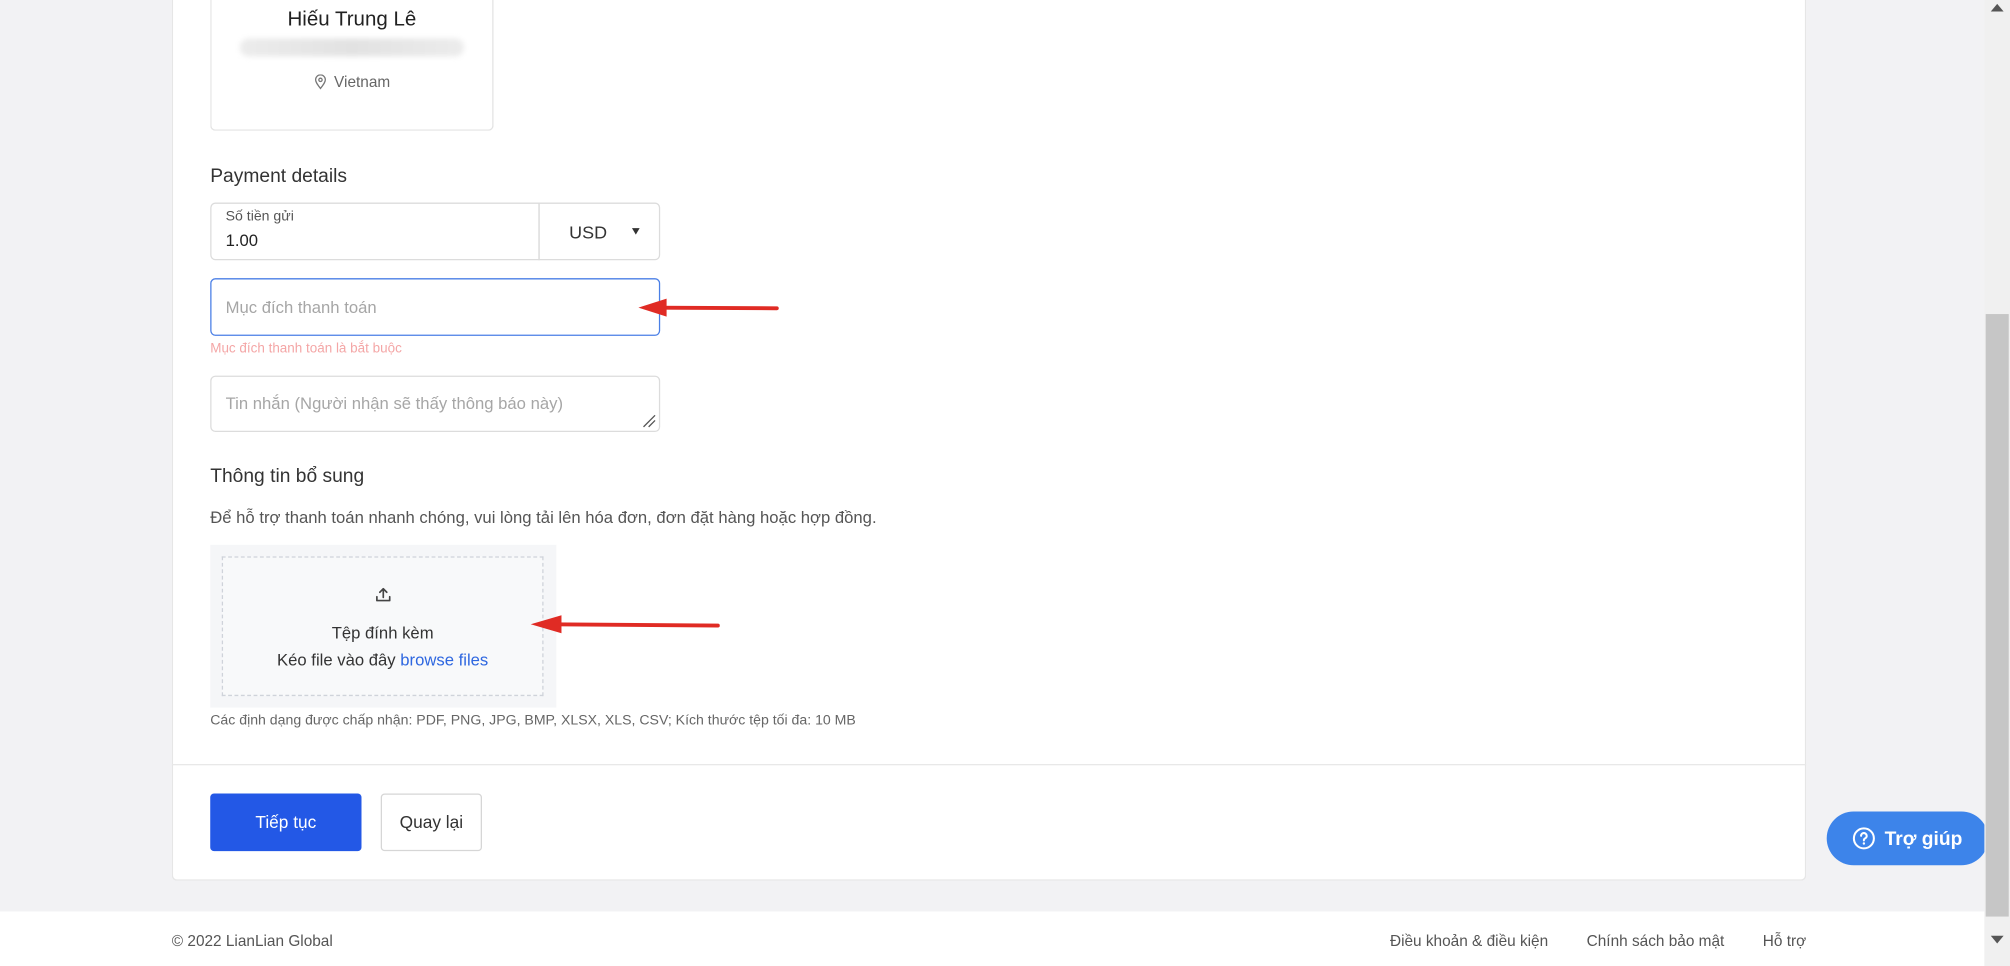 The width and height of the screenshot is (2010, 966). What do you see at coordinates (352, 47) in the screenshot?
I see `recipient-email-redacted` at bounding box center [352, 47].